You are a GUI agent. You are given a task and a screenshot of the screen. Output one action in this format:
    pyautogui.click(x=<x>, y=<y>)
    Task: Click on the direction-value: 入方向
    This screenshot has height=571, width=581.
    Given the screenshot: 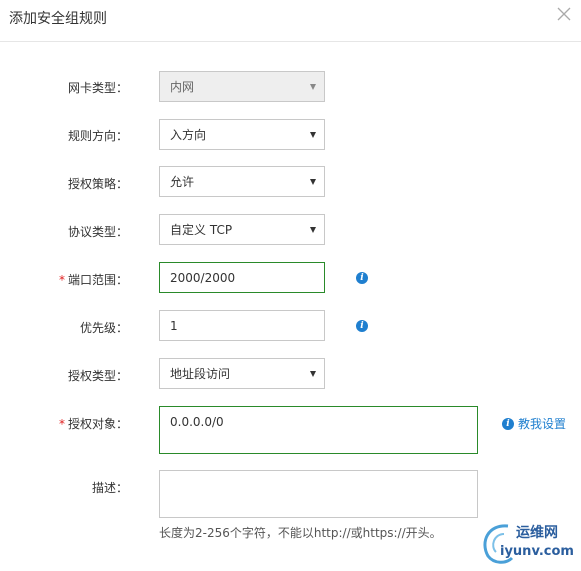 What is the action you would take?
    pyautogui.click(x=188, y=135)
    